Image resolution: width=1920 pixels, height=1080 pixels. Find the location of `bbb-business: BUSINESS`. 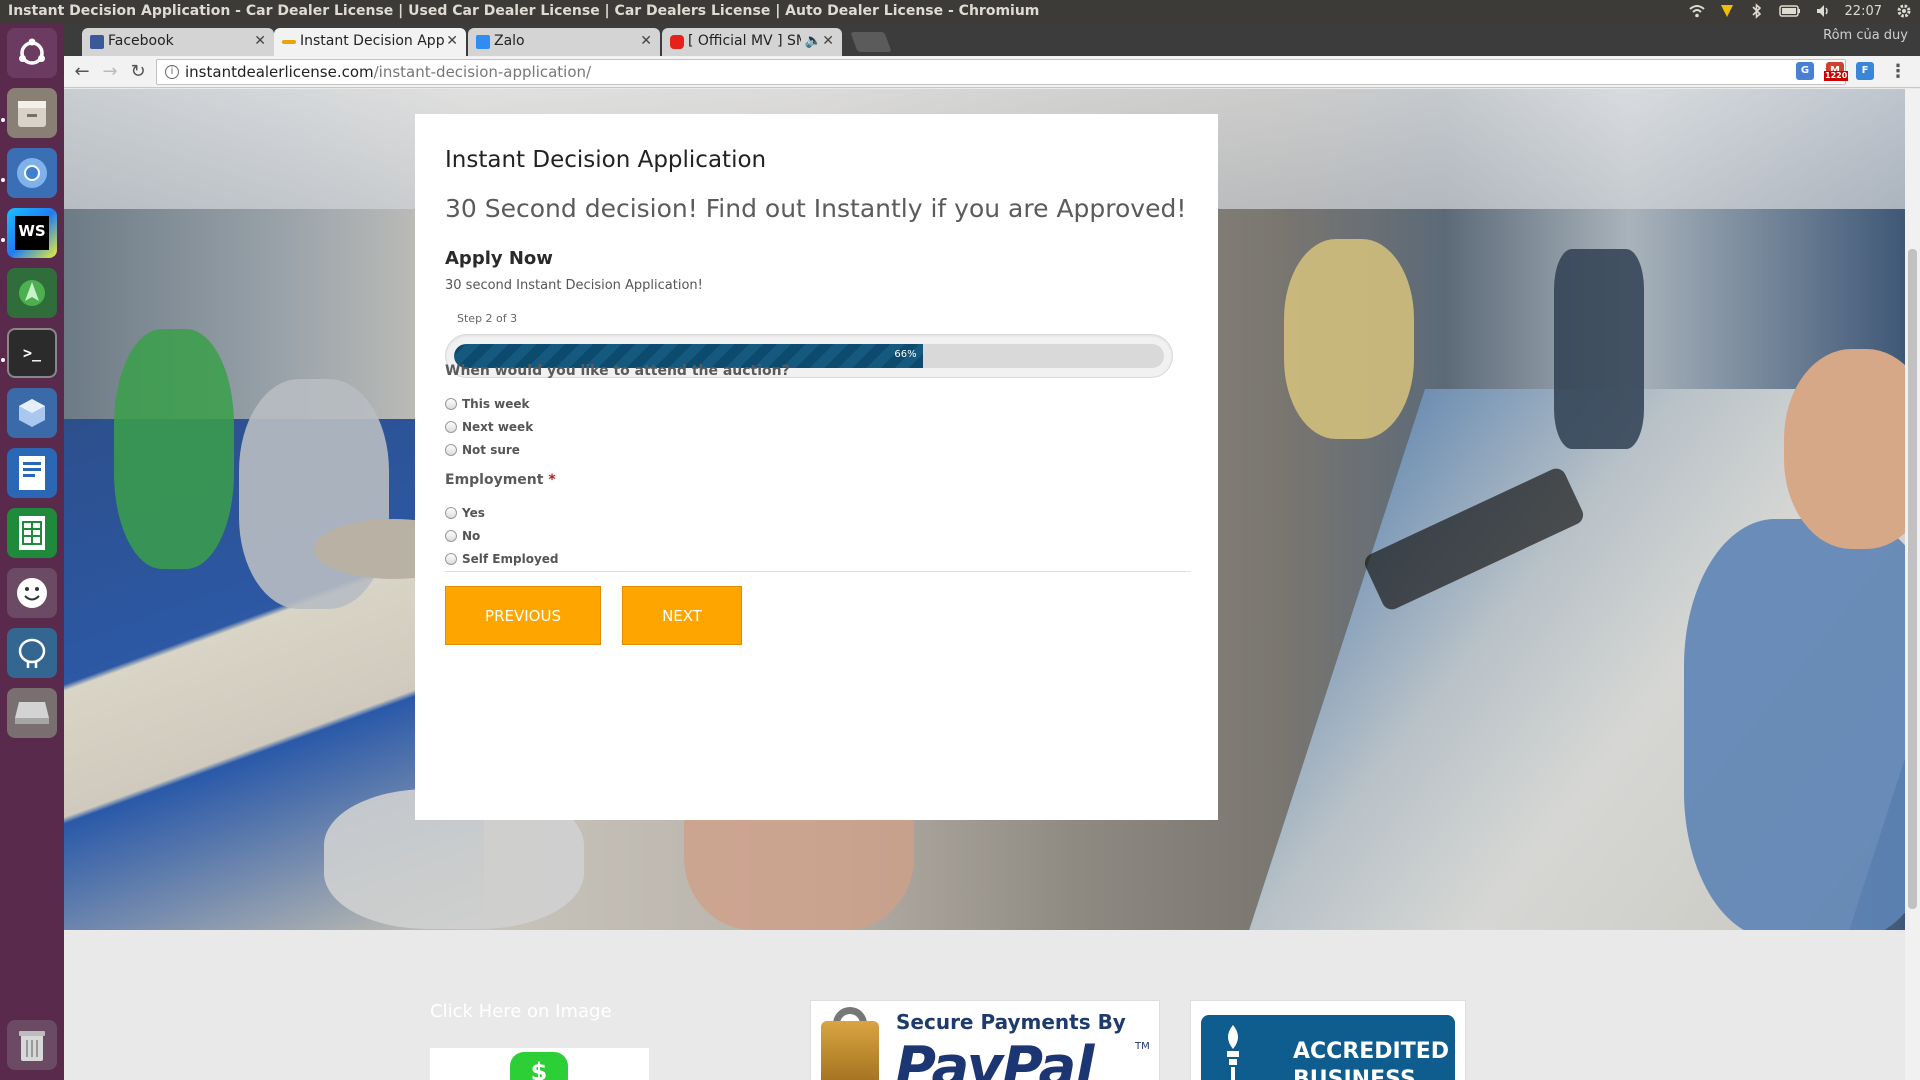

bbb-business: BUSINESS is located at coordinates (1354, 1073).